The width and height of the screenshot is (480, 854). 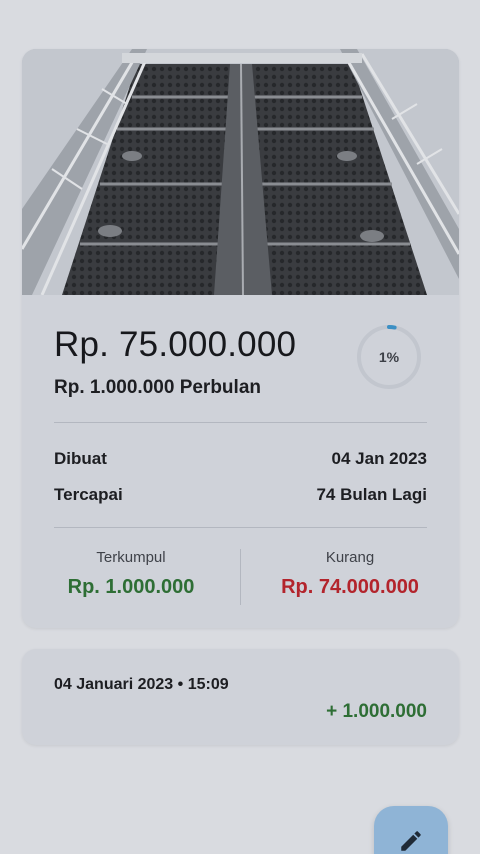 What do you see at coordinates (376, 711) in the screenshot?
I see `transaction-amount: + 1.000.000` at bounding box center [376, 711].